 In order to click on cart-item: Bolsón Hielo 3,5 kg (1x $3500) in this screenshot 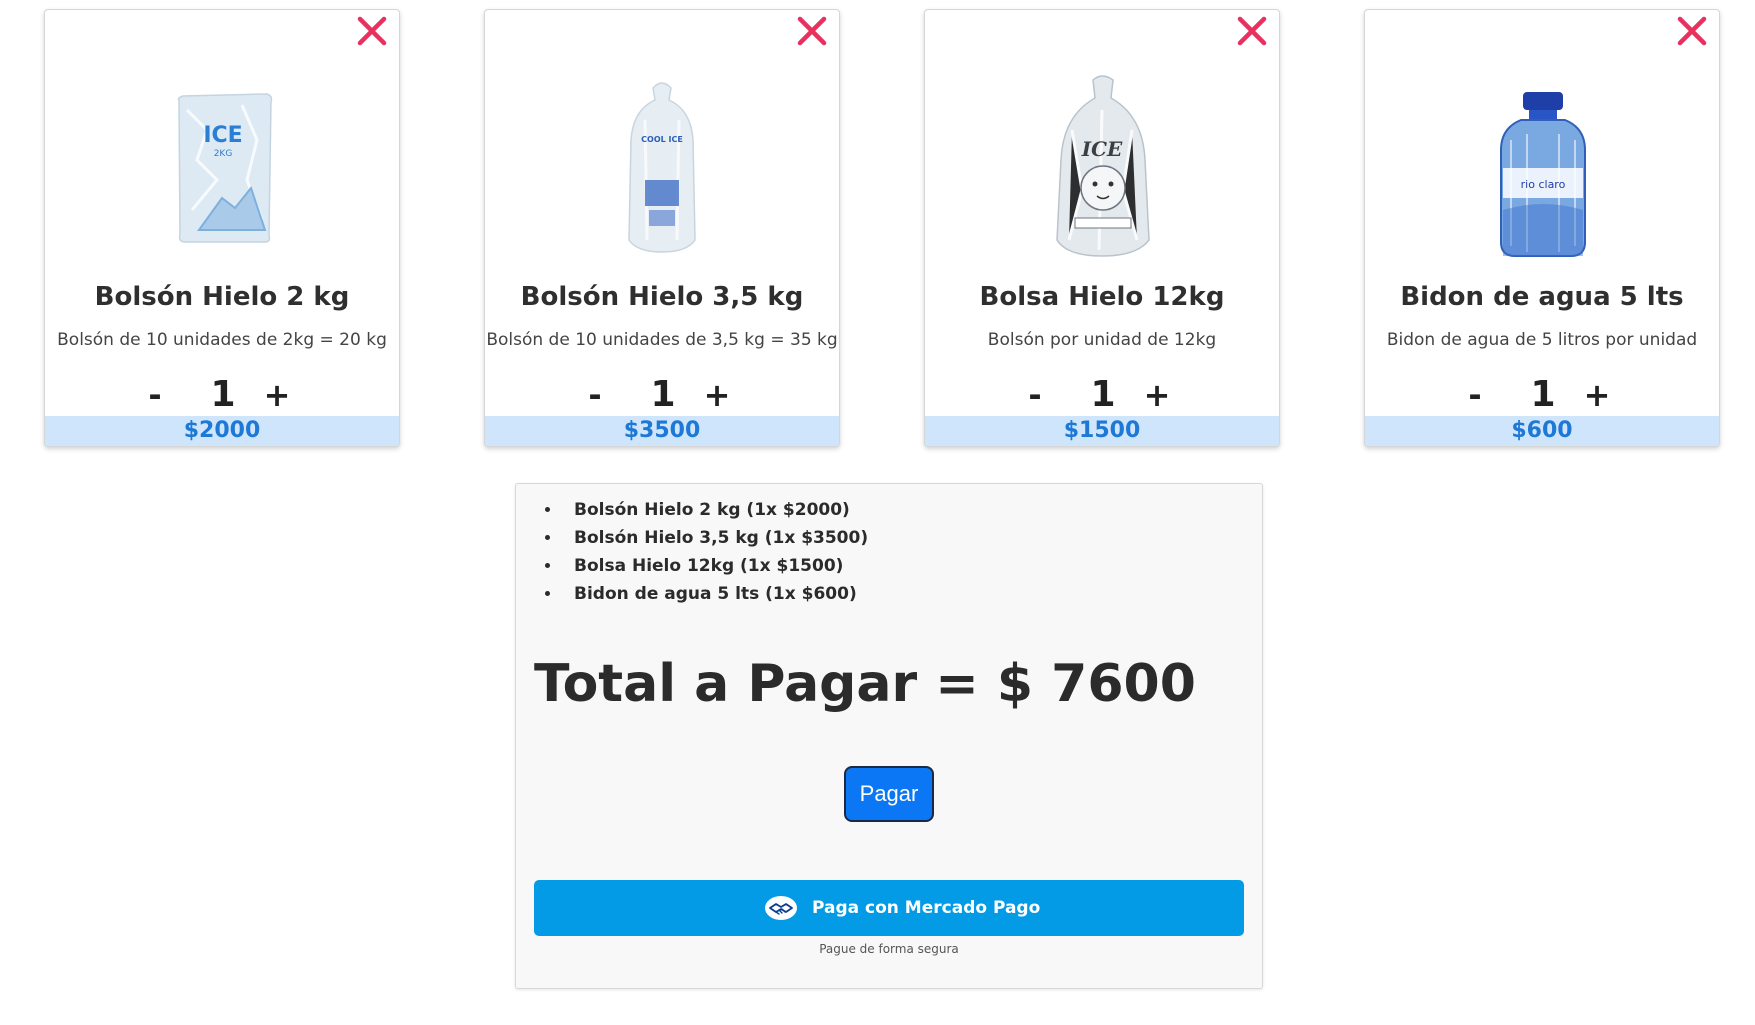, I will do `click(715, 538)`.